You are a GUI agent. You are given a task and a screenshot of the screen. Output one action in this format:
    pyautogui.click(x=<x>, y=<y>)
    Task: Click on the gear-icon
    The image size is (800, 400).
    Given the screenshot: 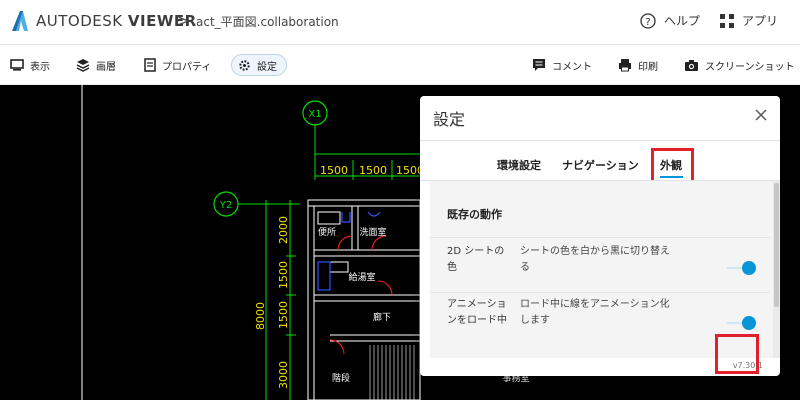 What is the action you would take?
    pyautogui.click(x=244, y=65)
    